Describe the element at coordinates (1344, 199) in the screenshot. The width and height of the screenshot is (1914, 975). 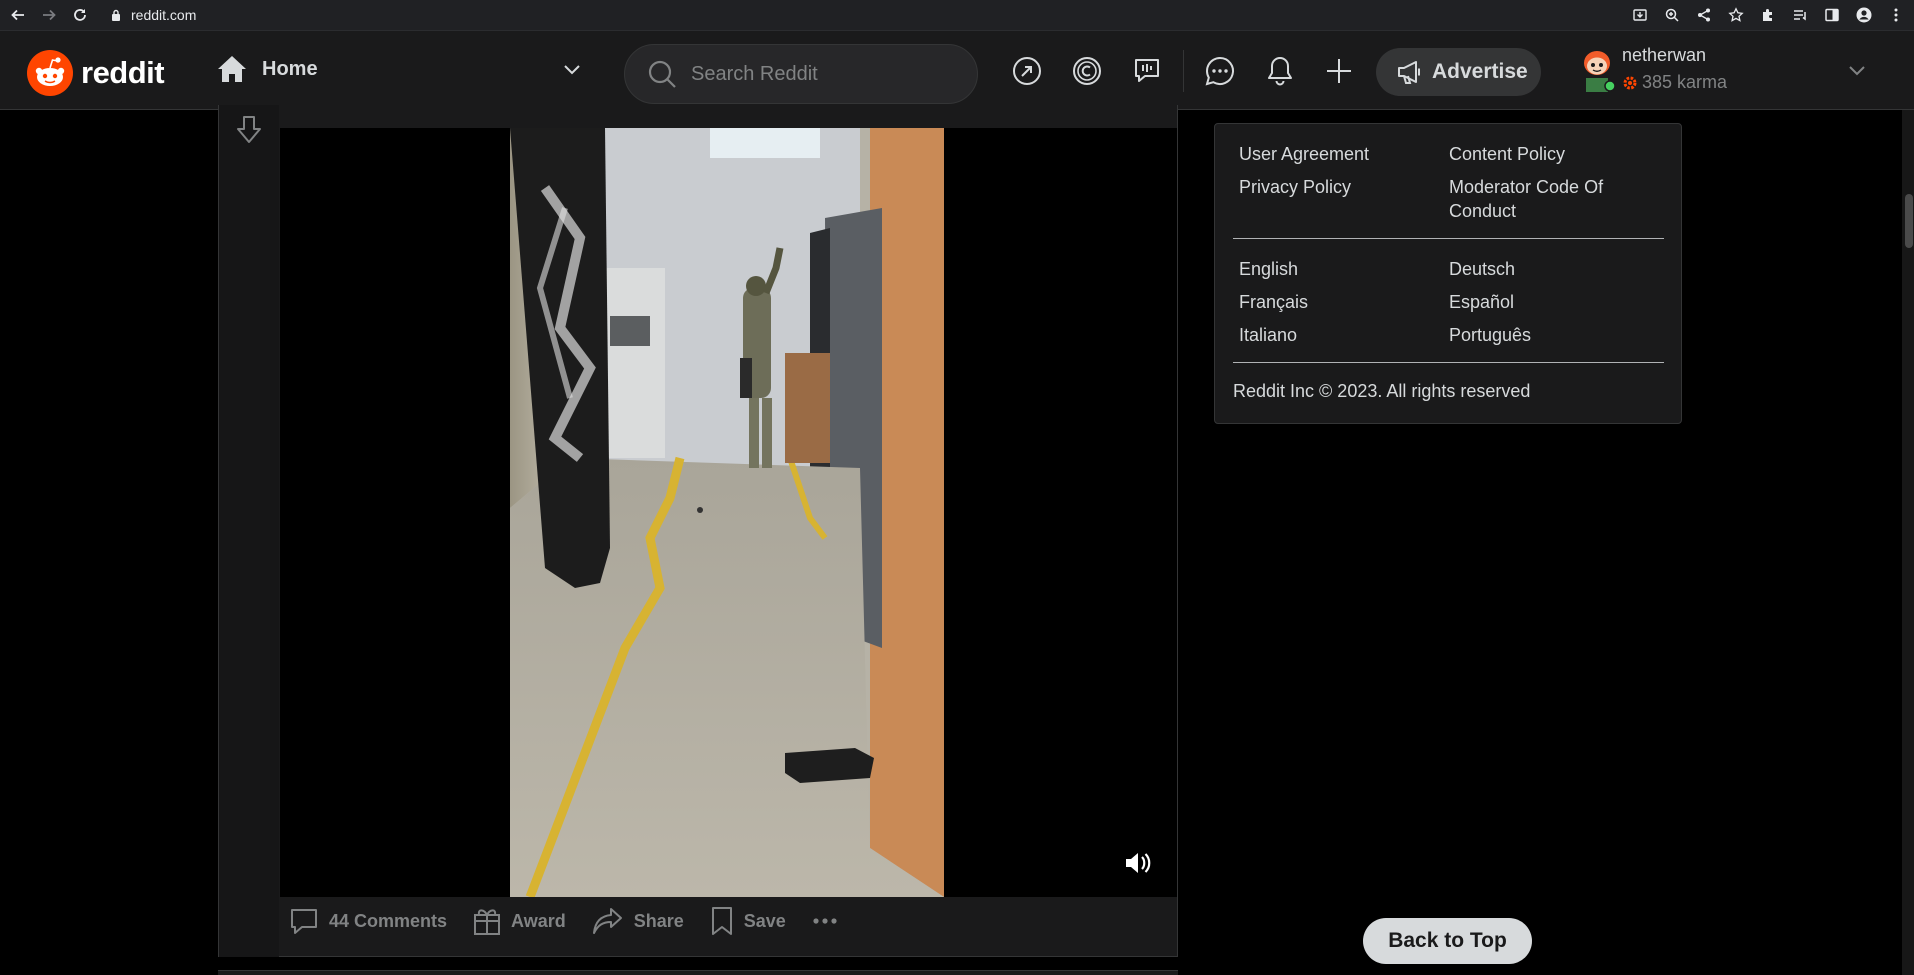
I see `privacy-policy-link: Privacy Policy` at that location.